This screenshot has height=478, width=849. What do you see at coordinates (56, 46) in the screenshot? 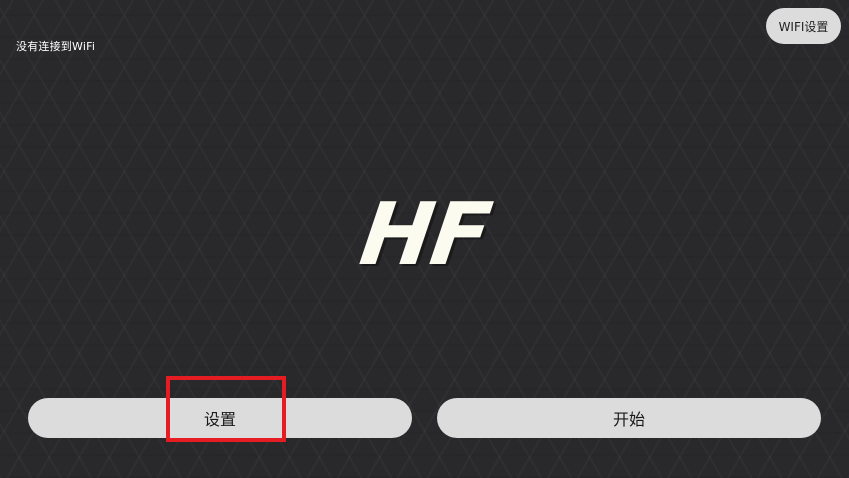
I see `wifi-status-text: 没有连接到WiFi` at bounding box center [56, 46].